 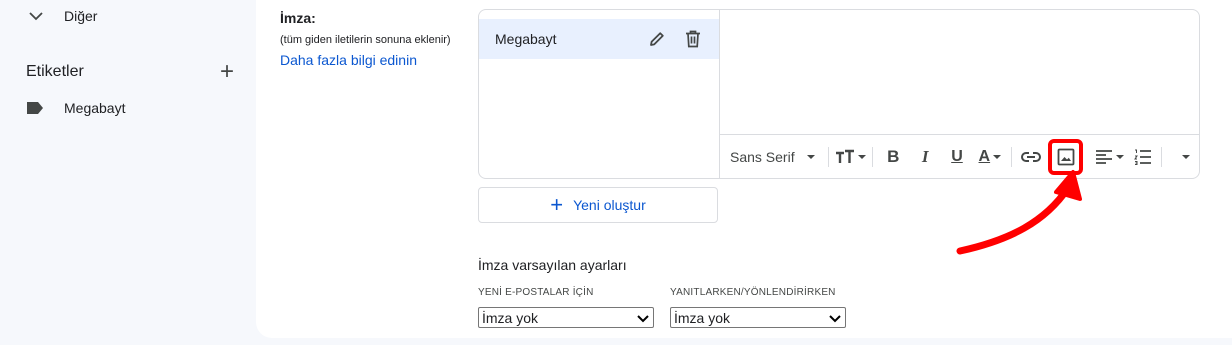 What do you see at coordinates (657, 39) in the screenshot?
I see `edit-icon` at bounding box center [657, 39].